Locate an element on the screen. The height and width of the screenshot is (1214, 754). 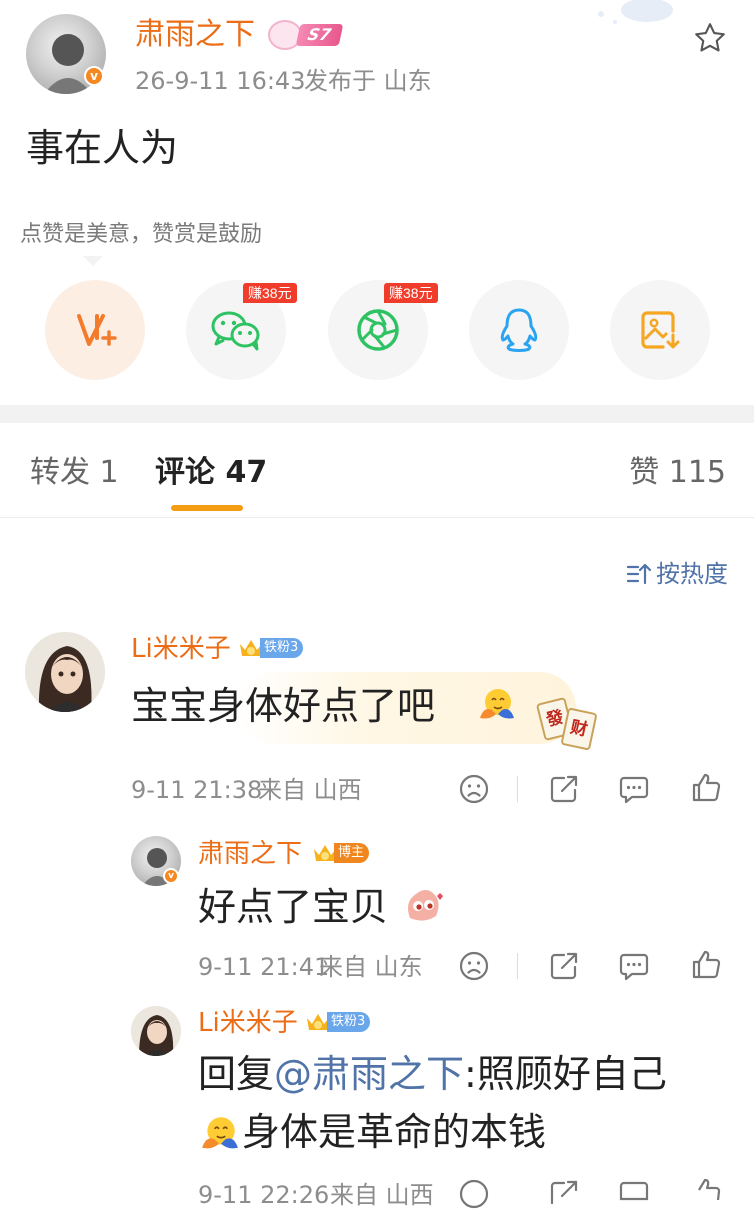
post-location: 发布于 山东 is located at coordinates (368, 81).